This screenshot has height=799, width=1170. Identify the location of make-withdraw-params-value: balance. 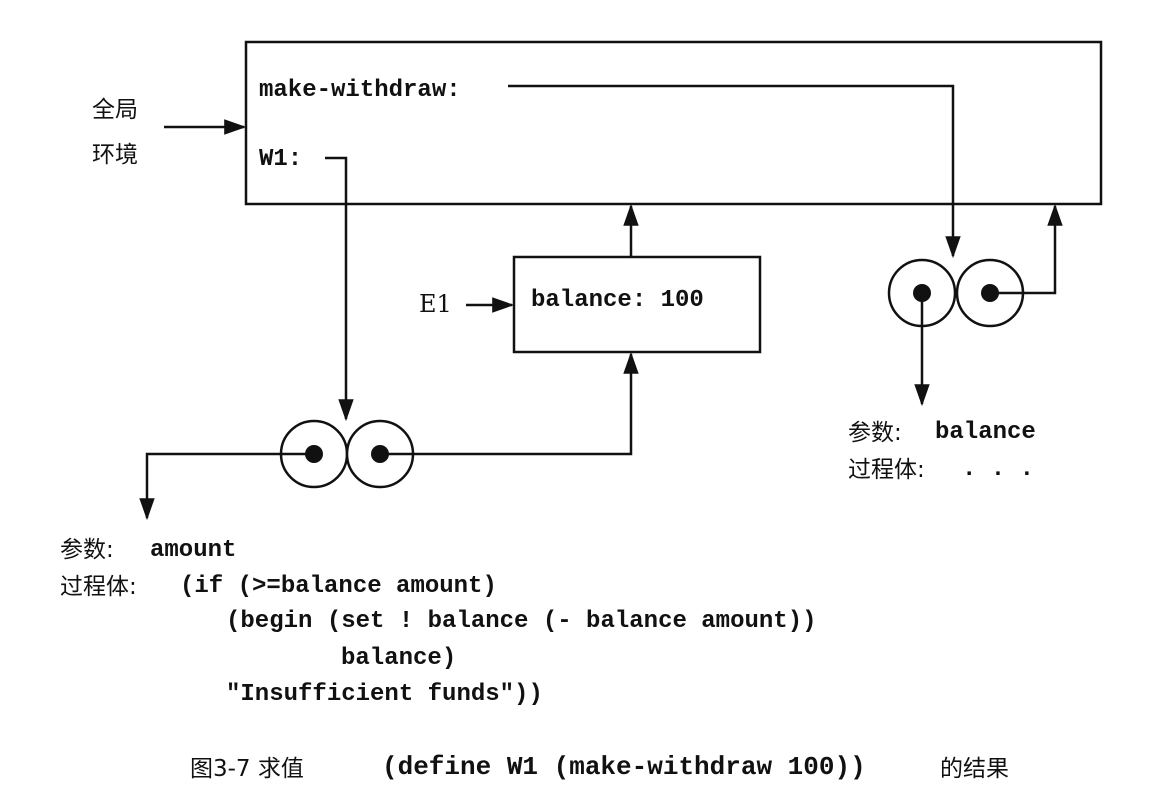
(985, 432).